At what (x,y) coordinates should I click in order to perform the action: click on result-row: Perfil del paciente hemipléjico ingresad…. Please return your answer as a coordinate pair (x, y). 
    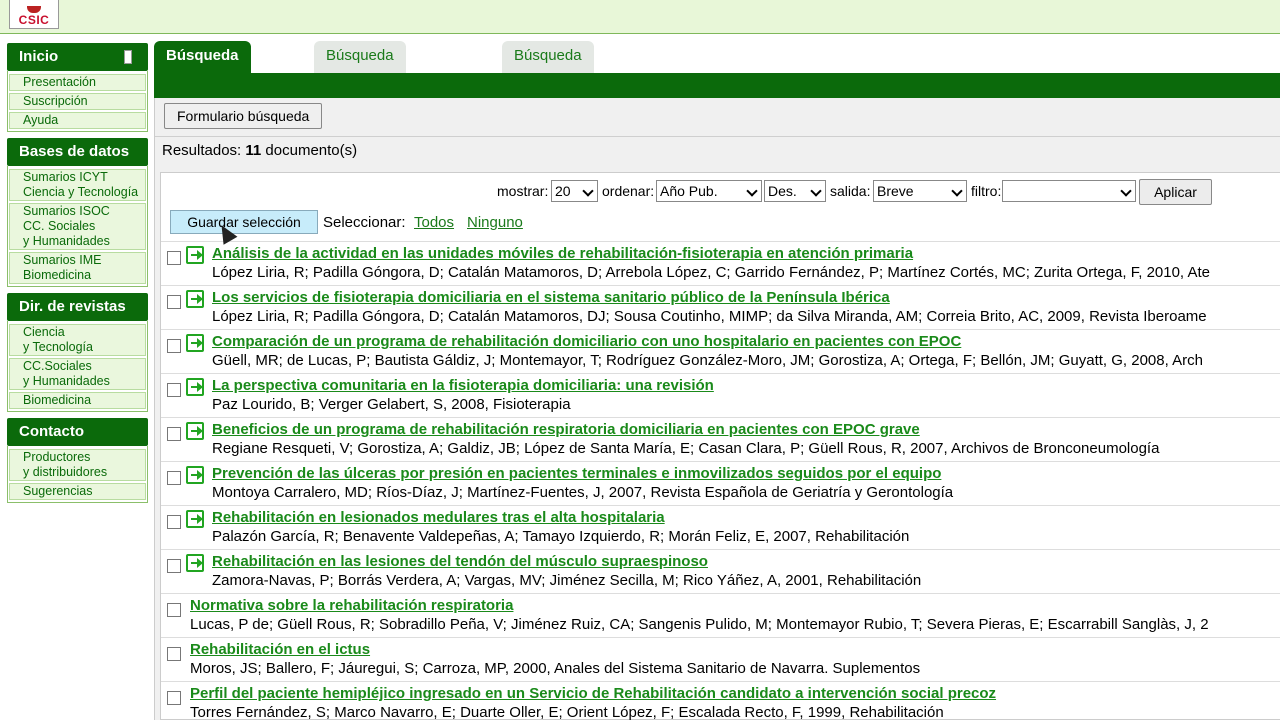
    Looking at the image, I should click on (720, 703).